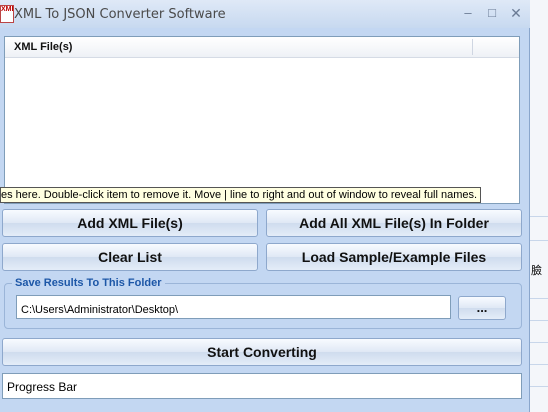 This screenshot has width=548, height=412. Describe the element at coordinates (468, 13) in the screenshot. I see `minimize-button: –` at that location.